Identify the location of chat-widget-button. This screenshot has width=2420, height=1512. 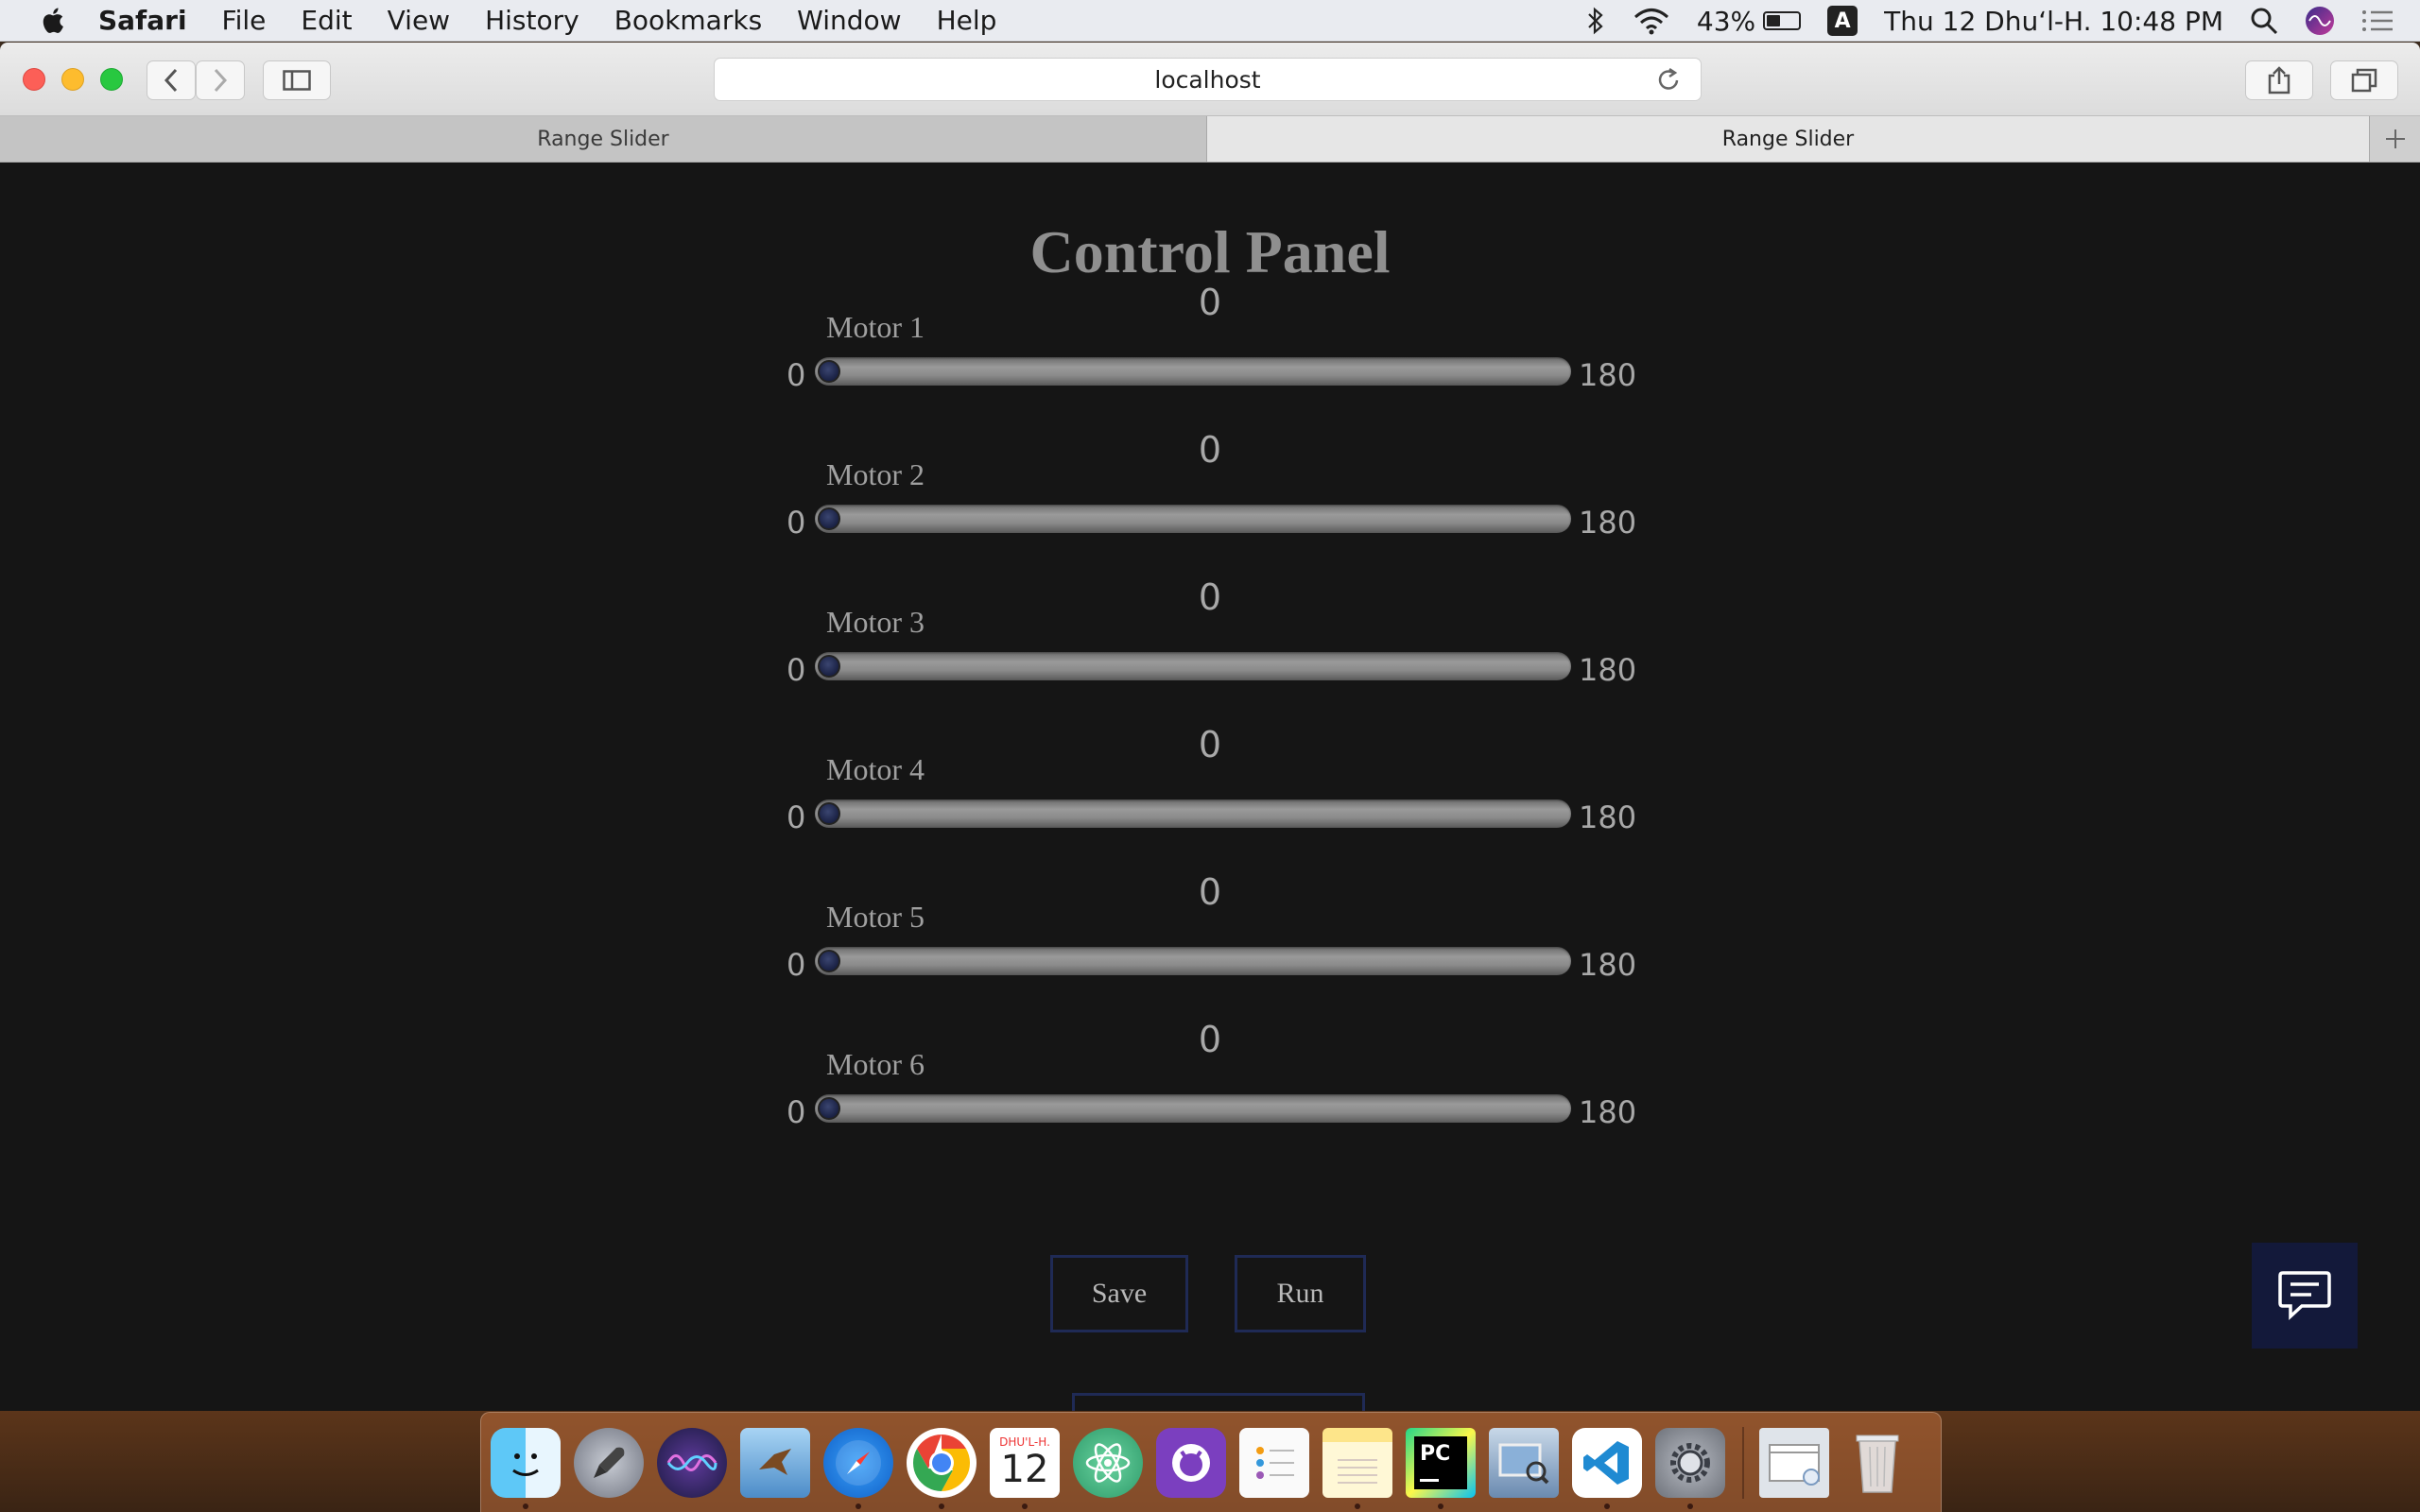
(2305, 1296).